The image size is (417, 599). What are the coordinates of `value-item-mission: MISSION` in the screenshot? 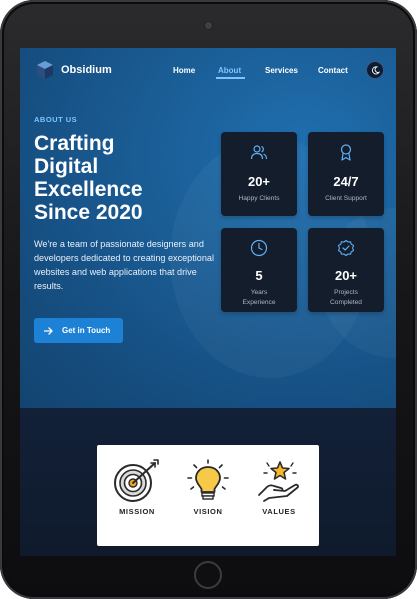 It's located at (137, 487).